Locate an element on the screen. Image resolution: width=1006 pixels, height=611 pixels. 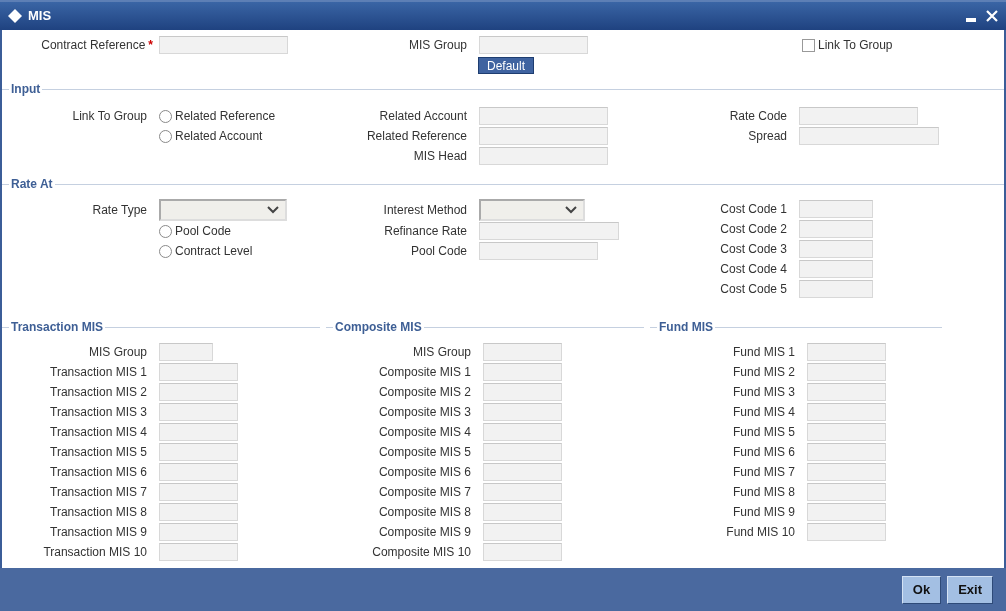
field-label: Transaction MIS 5 is located at coordinates (98, 452).